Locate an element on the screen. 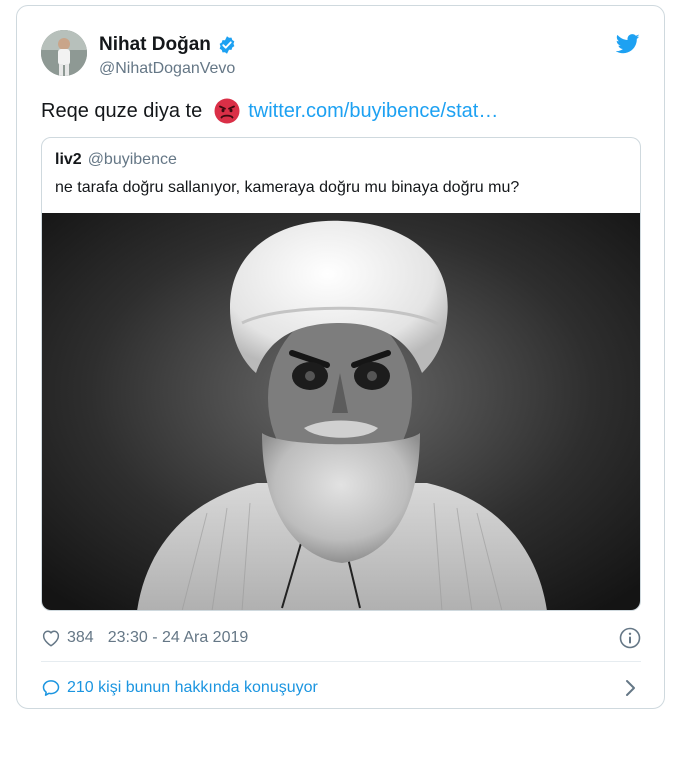  info-icon is located at coordinates (630, 638).